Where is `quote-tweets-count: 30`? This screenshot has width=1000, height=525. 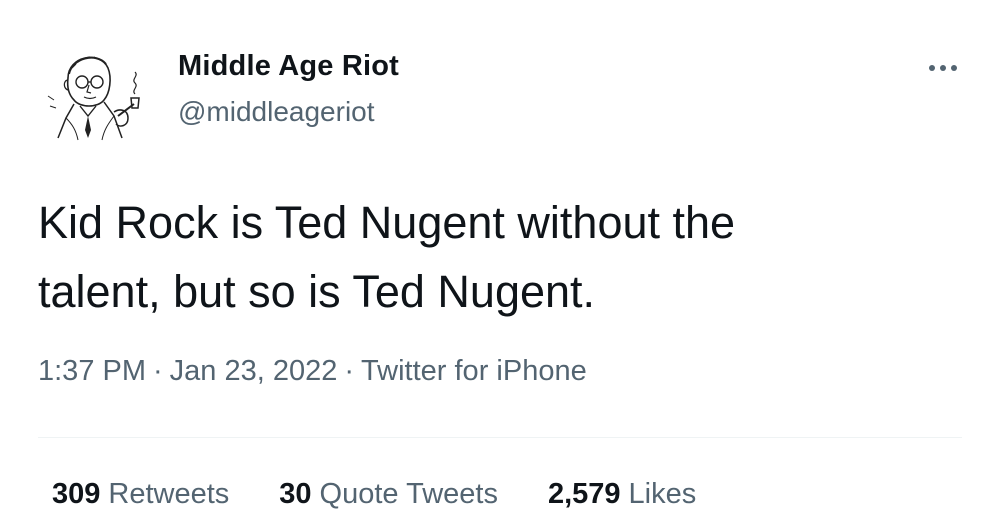
quote-tweets-count: 30 is located at coordinates (295, 494).